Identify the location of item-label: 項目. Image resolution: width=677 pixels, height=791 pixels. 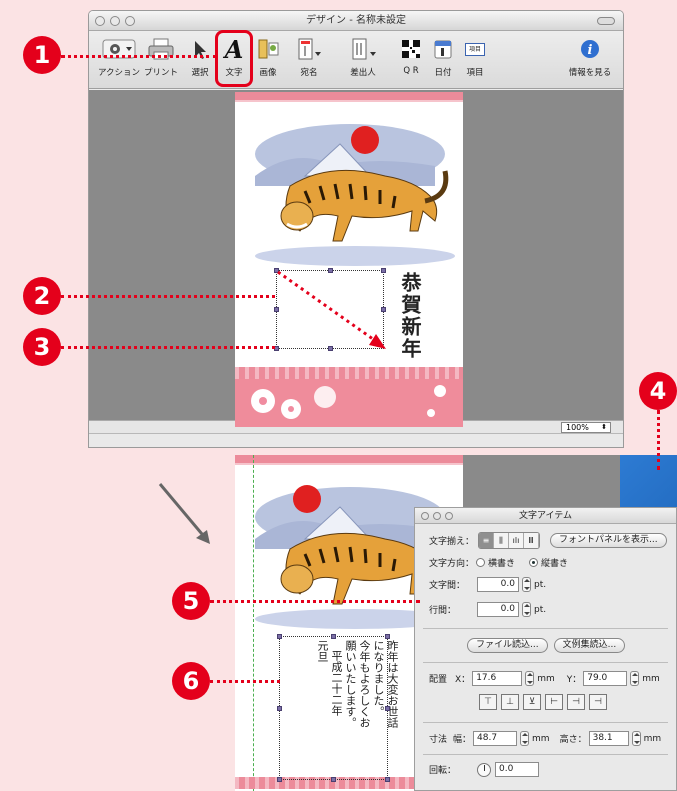
(475, 73).